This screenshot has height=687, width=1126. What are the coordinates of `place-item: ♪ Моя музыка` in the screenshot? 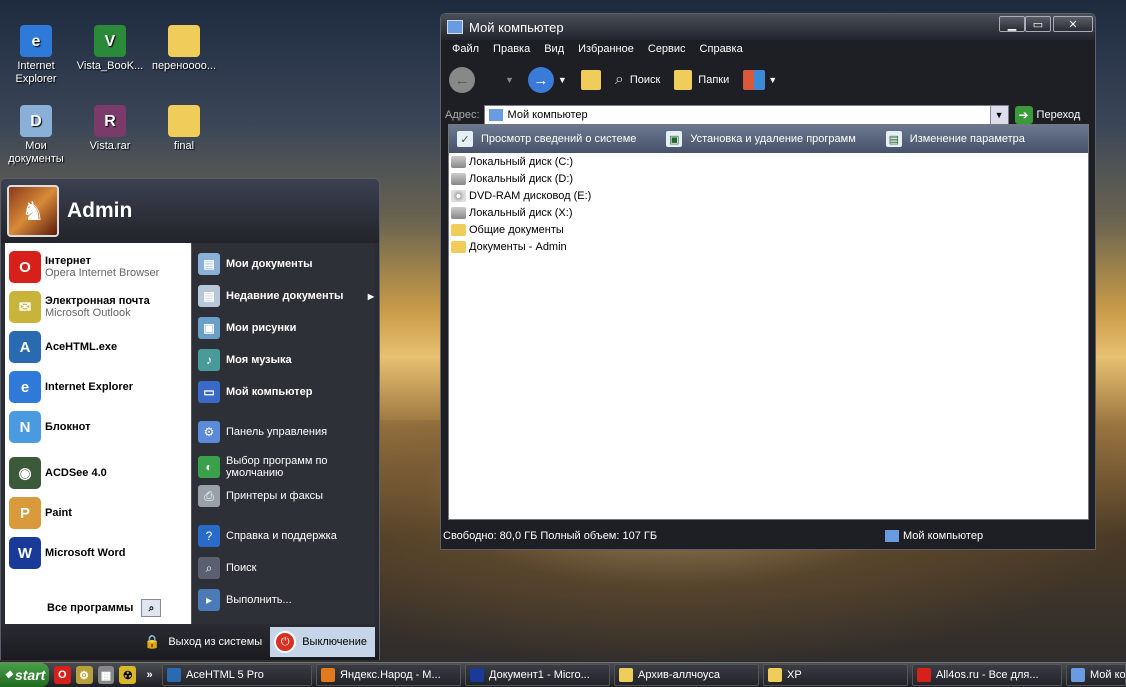 It's located at (286, 360).